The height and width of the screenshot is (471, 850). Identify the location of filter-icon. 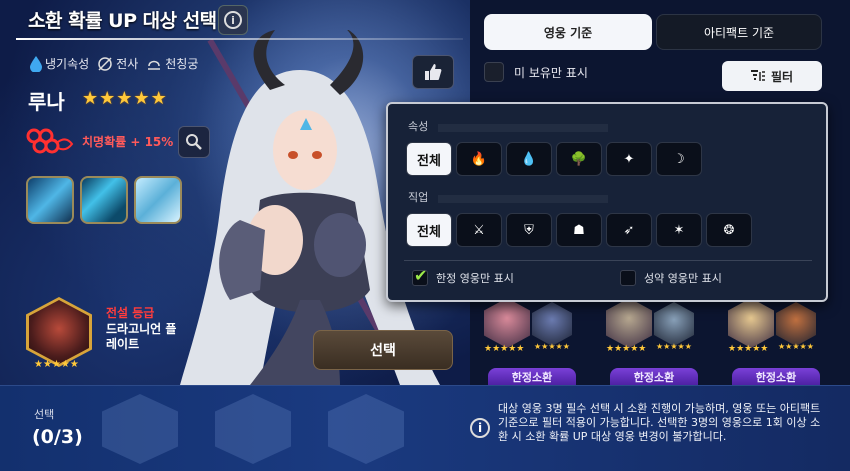
(757, 75).